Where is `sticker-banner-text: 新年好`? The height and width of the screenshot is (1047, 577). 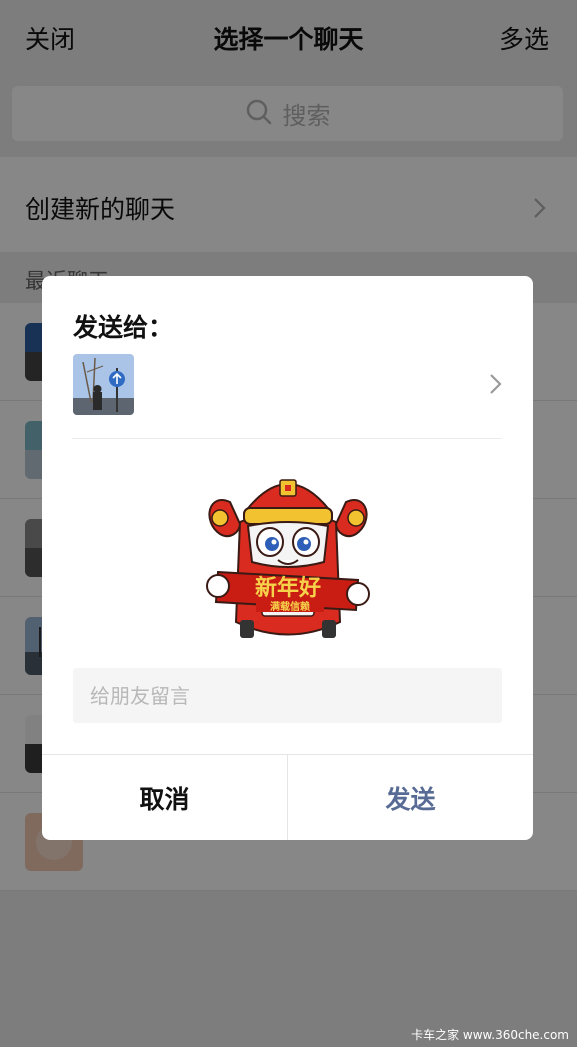 sticker-banner-text: 新年好 is located at coordinates (288, 588).